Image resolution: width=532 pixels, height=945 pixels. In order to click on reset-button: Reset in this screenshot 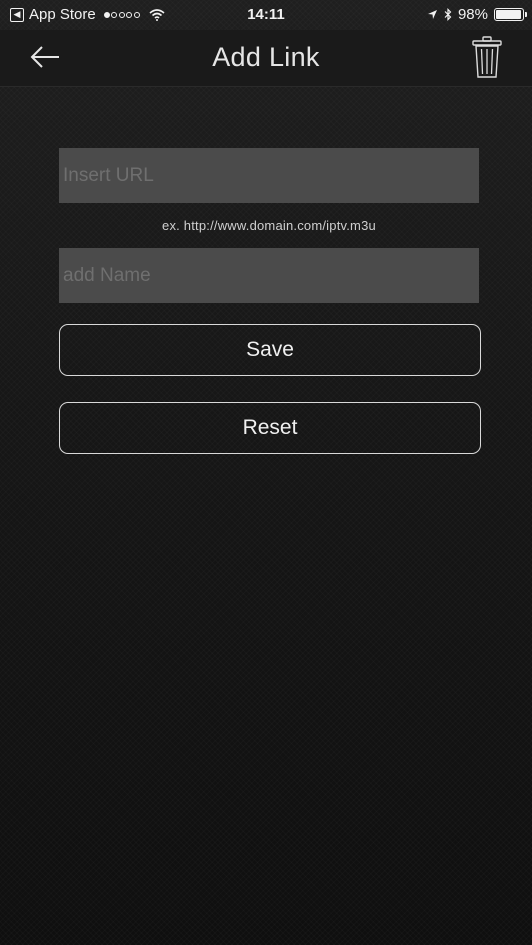, I will do `click(270, 428)`.